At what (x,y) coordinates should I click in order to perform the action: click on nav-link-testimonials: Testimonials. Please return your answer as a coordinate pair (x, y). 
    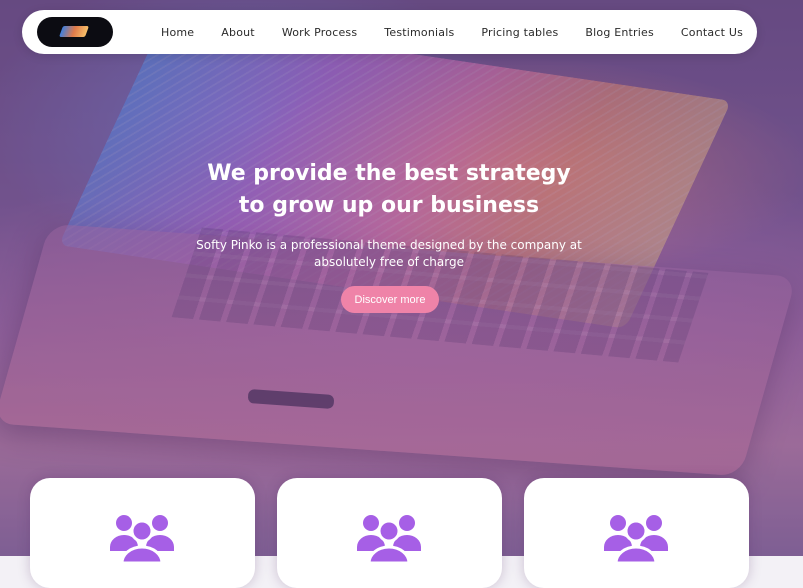
    Looking at the image, I should click on (419, 32).